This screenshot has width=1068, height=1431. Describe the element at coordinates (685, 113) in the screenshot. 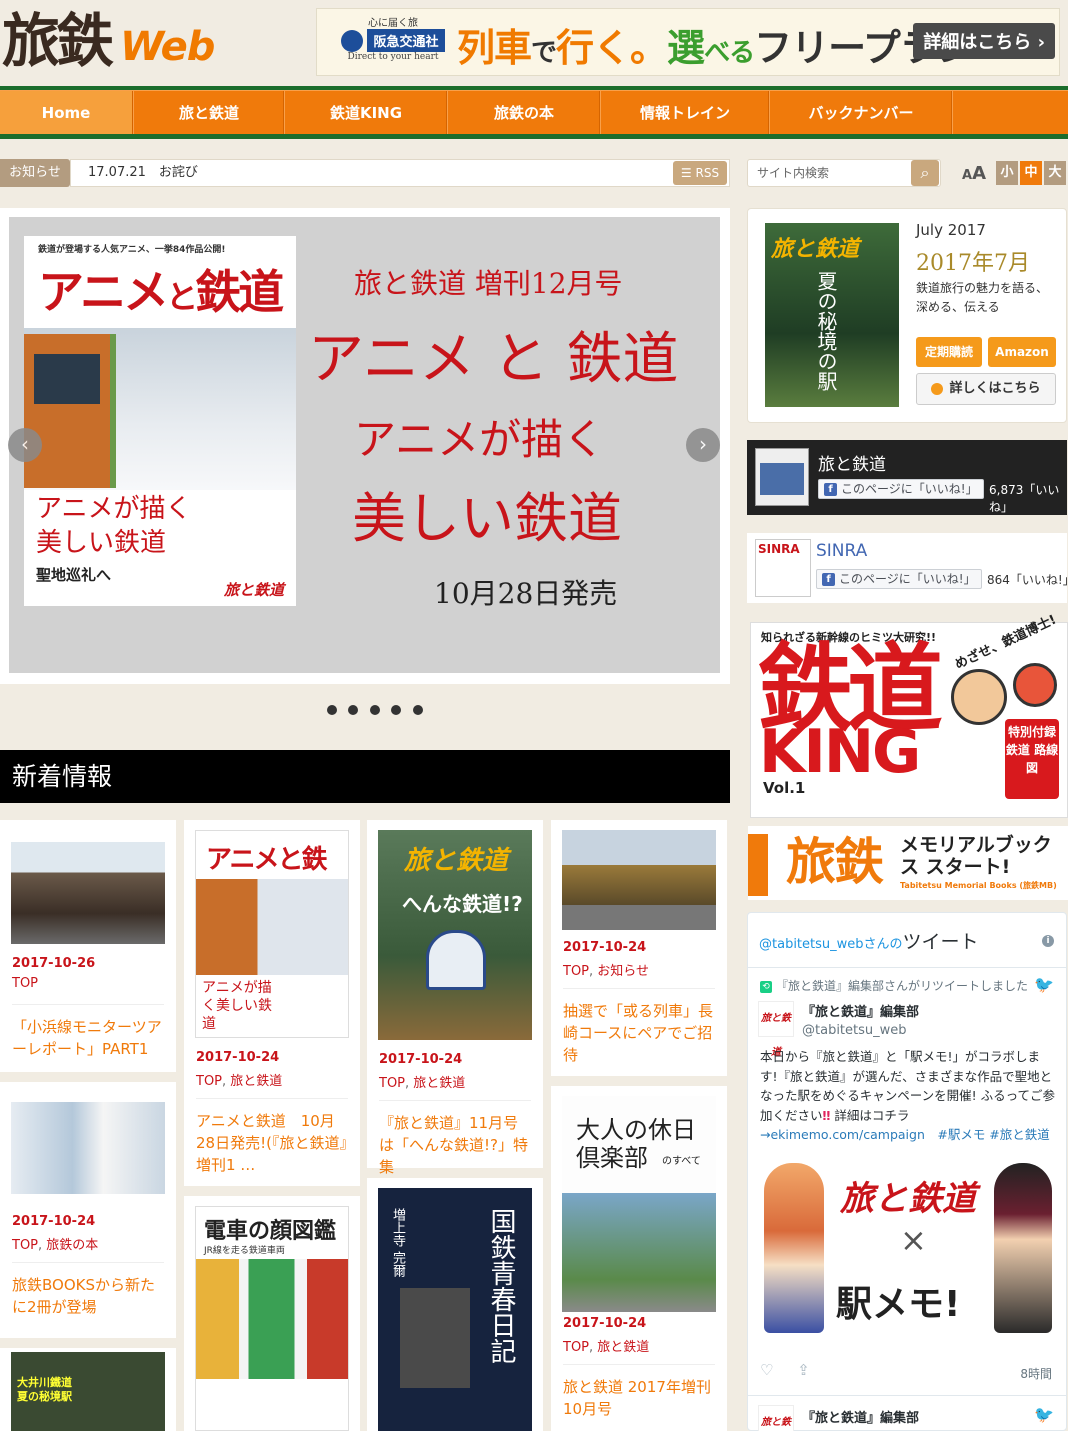

I see `nav-info-train: 情報トレイン` at that location.